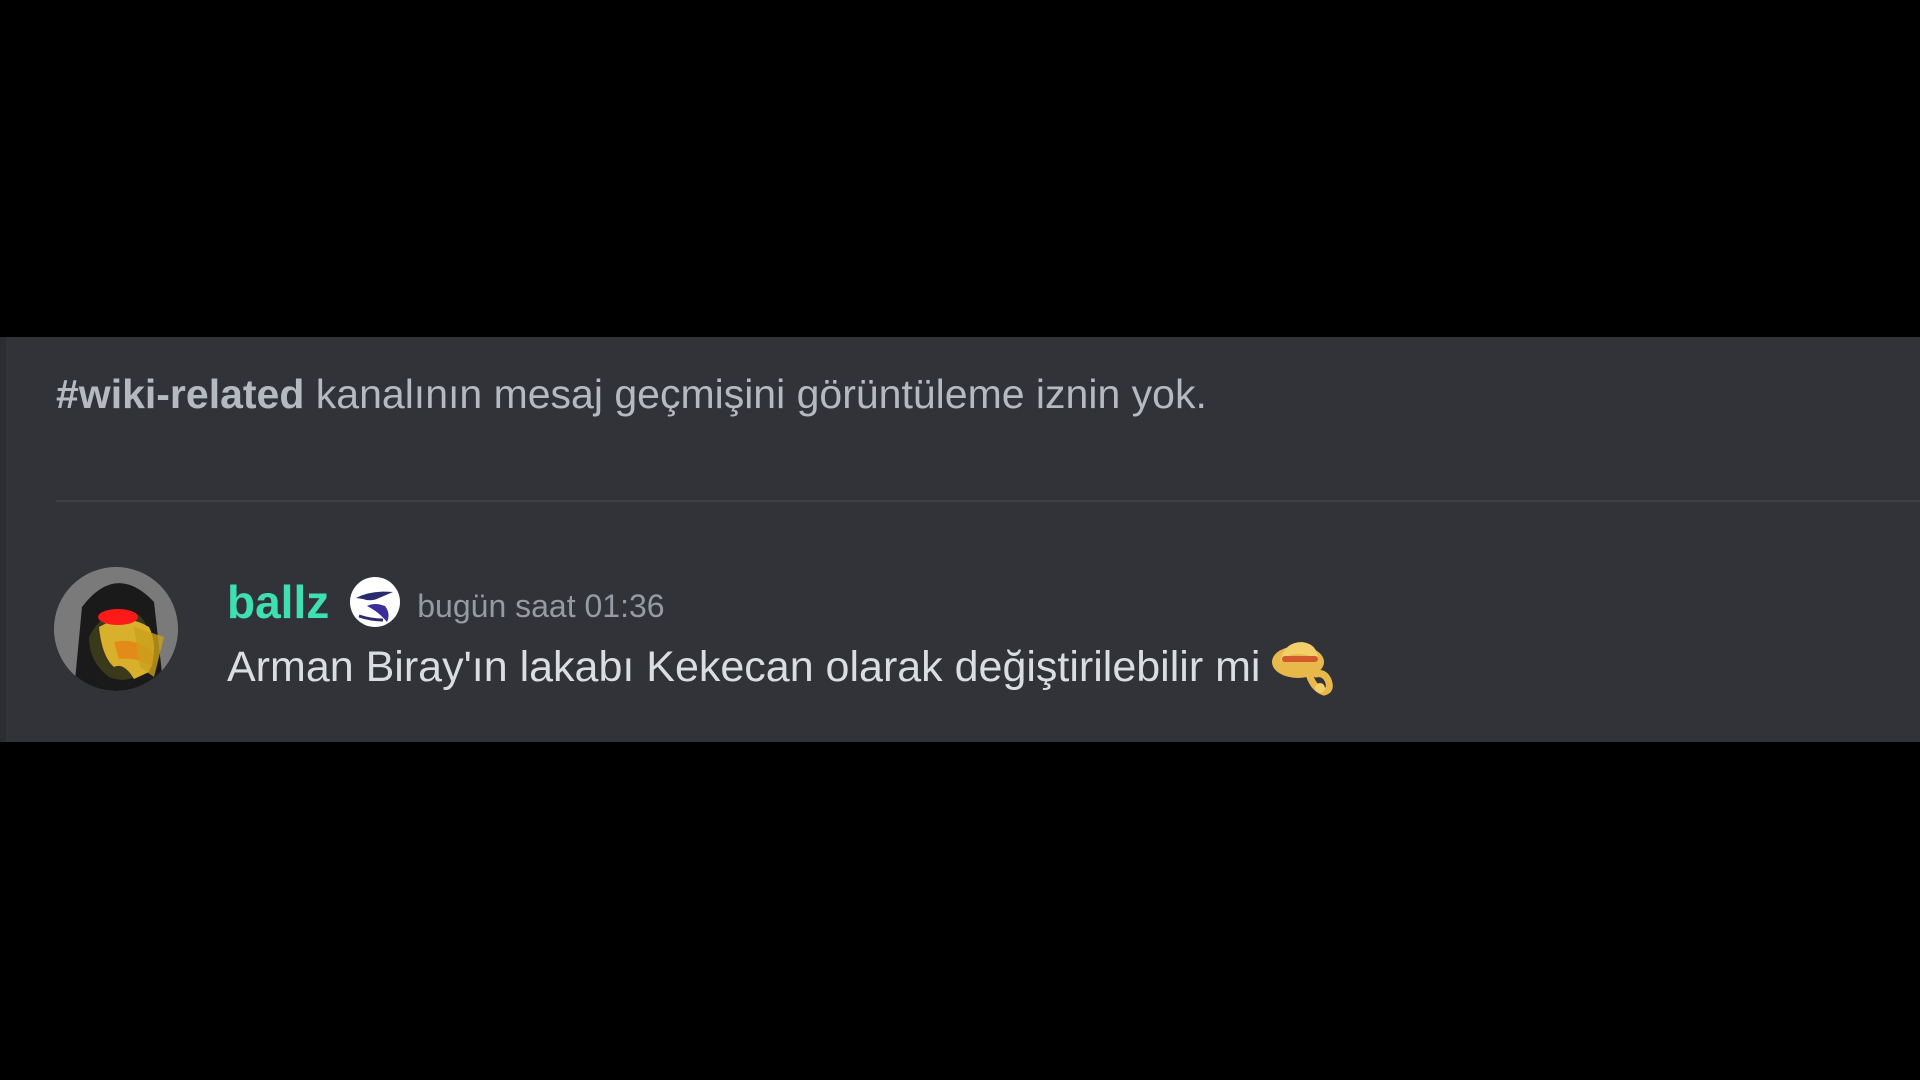 This screenshot has width=1920, height=1080. Describe the element at coordinates (375, 602) in the screenshot. I see `bird-badge-icon` at that location.